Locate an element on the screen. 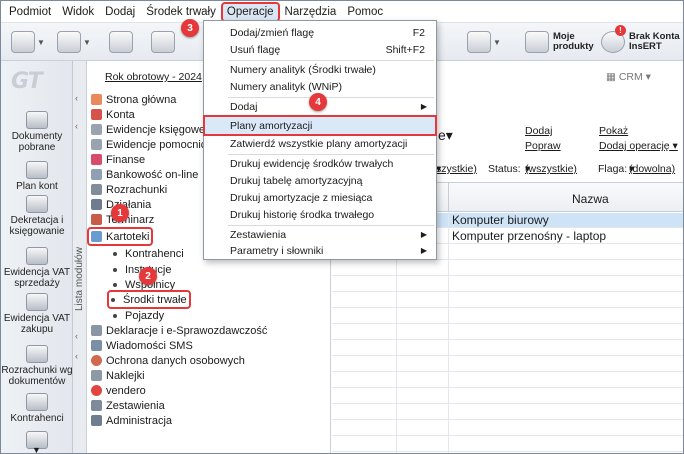  toolbar-server-button: ▼ is located at coordinates (484, 42).